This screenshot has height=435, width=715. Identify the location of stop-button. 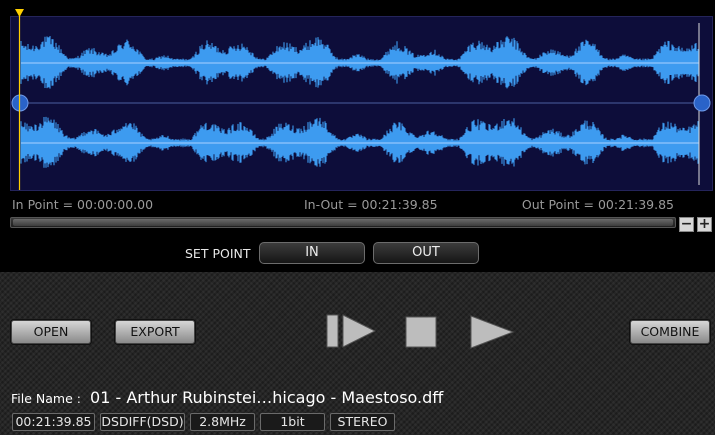
(421, 332).